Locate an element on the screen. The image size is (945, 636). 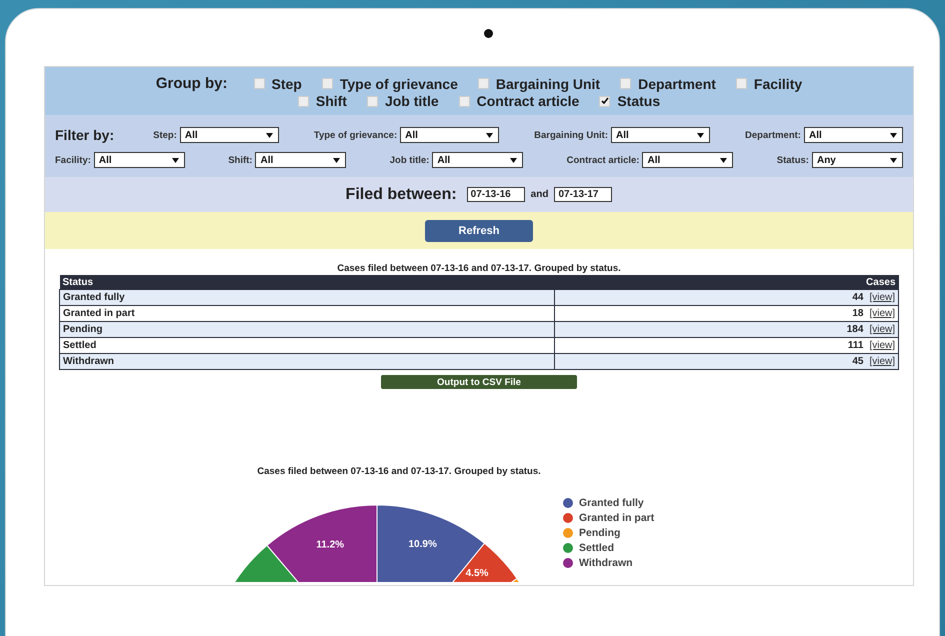
group-option: Type of grievance is located at coordinates (390, 84).